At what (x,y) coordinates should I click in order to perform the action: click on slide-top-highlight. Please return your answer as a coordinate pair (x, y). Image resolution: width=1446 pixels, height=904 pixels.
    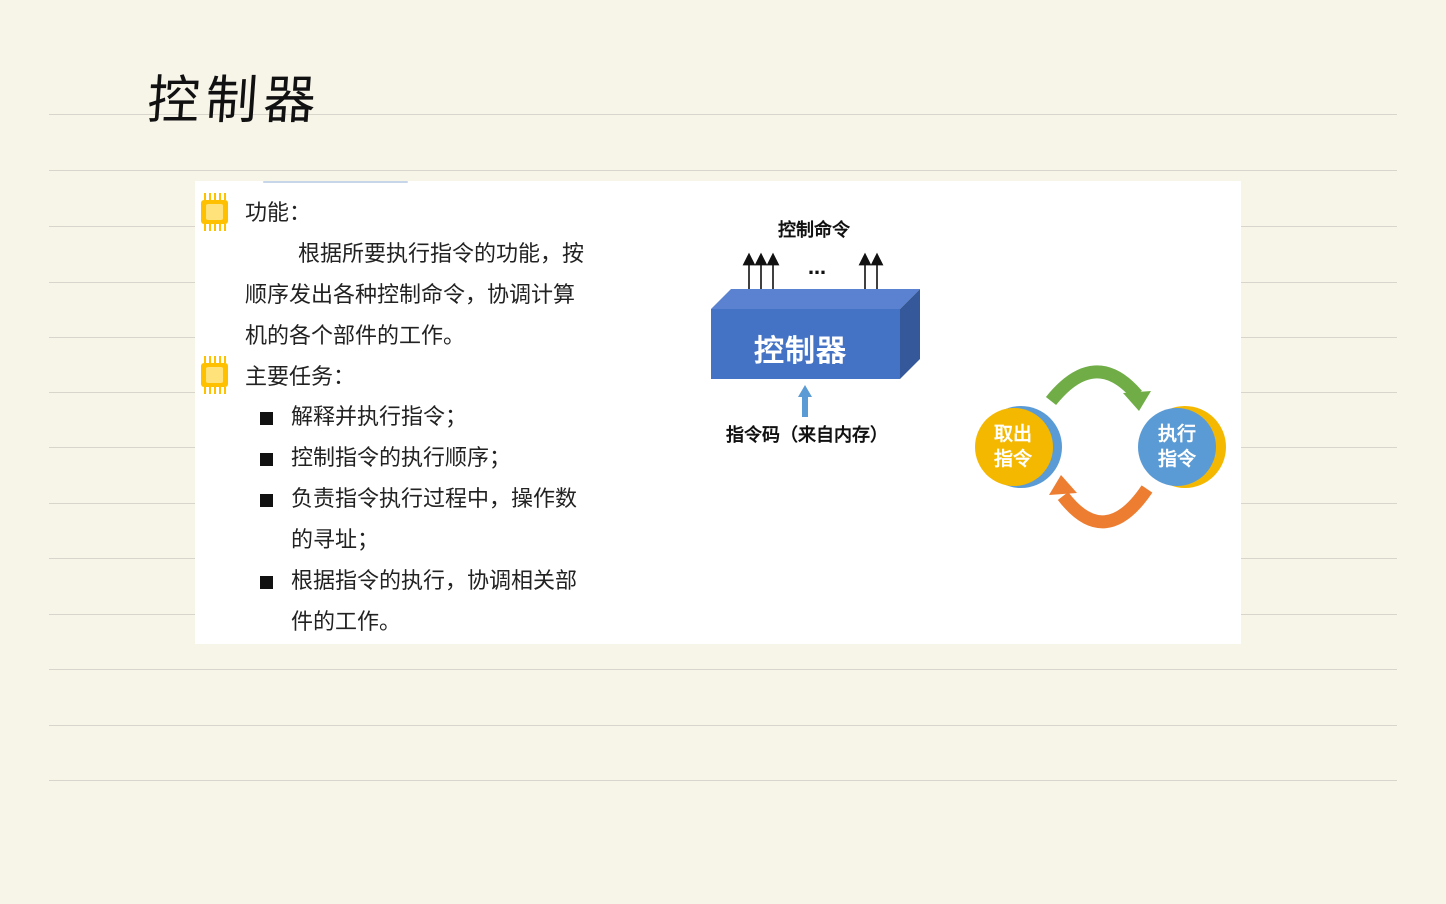
    Looking at the image, I should click on (335, 182).